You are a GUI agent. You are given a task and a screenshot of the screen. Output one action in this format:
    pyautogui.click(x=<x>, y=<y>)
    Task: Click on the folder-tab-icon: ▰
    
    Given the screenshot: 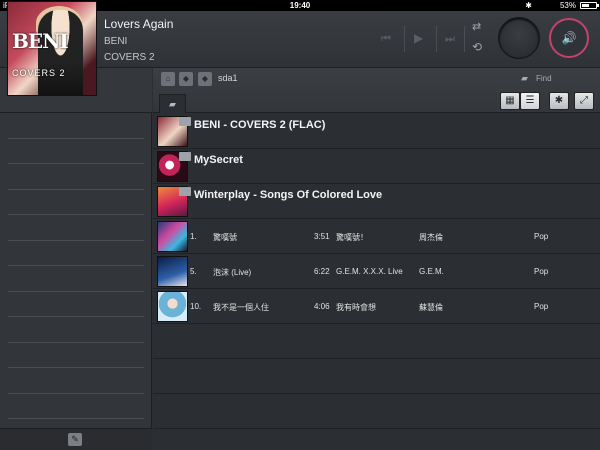 What is the action you would take?
    pyautogui.click(x=172, y=103)
    